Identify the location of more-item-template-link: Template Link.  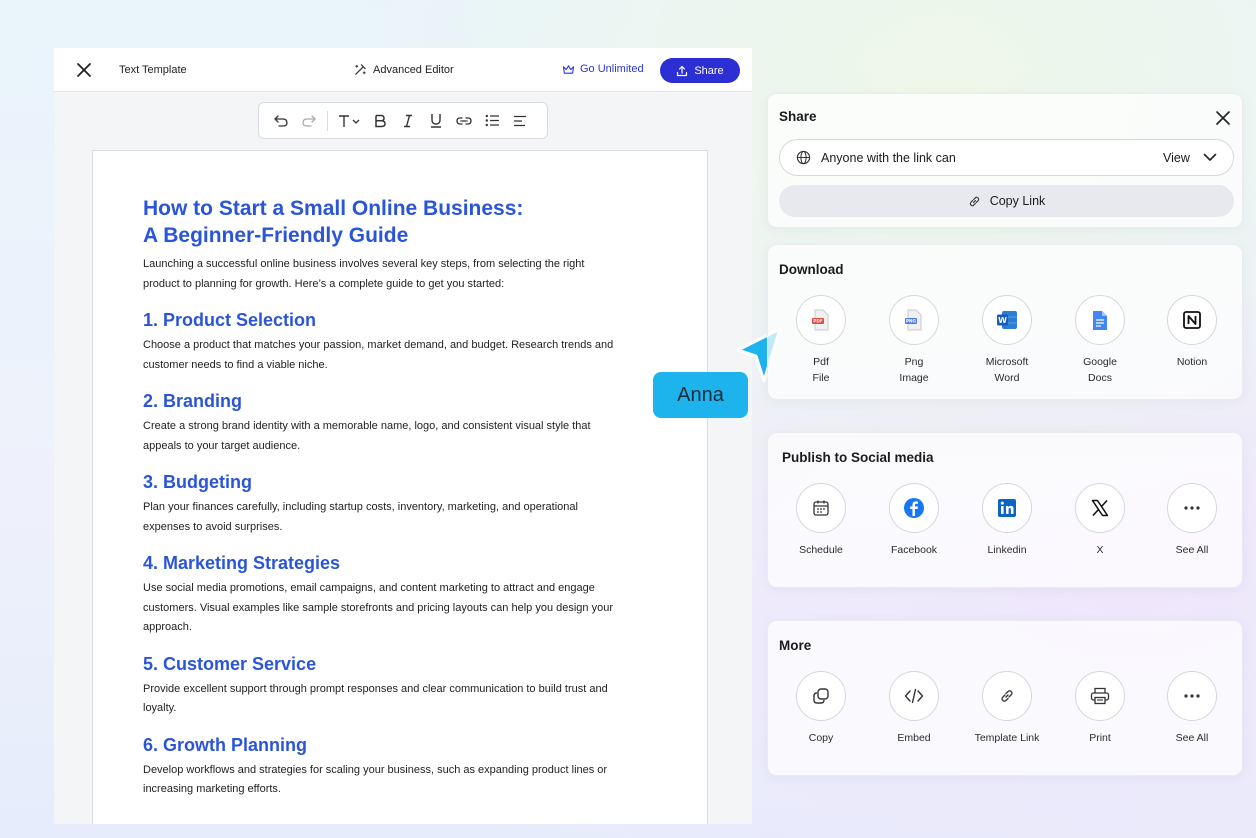
(1007, 708).